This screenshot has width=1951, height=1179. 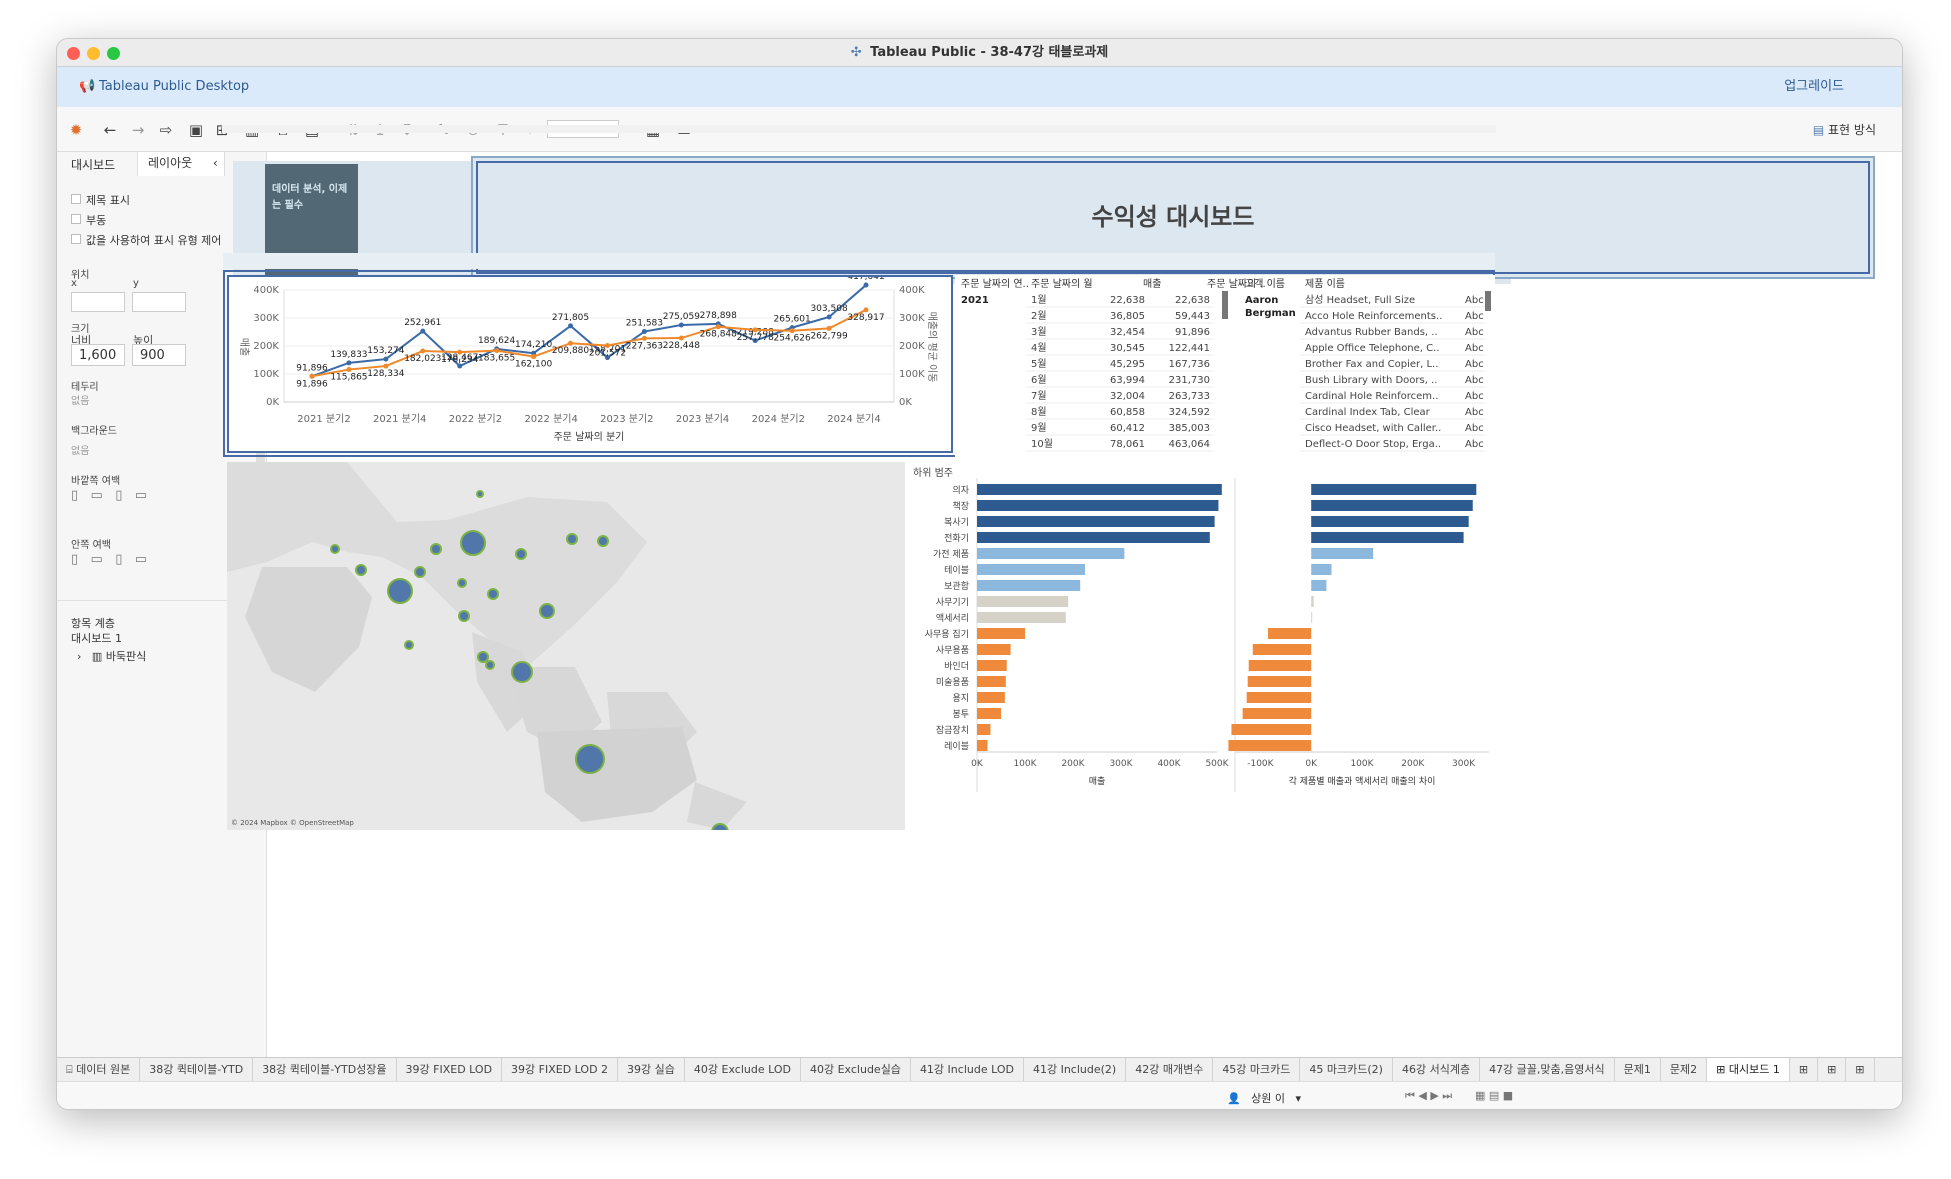 I want to click on x-position-input, so click(x=98, y=302).